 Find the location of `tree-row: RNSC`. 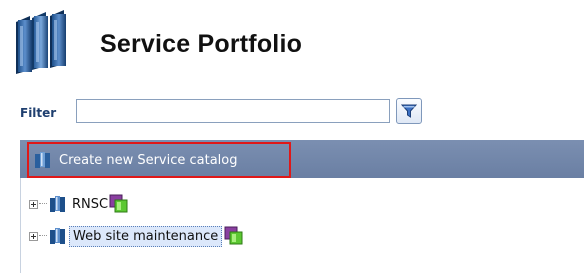

tree-row: RNSC is located at coordinates (79, 204).